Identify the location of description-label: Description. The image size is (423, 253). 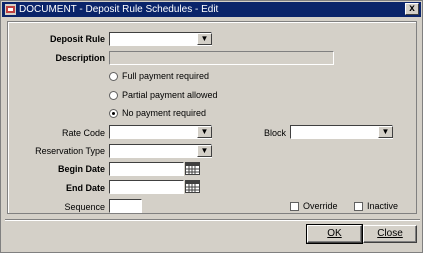
(80, 58).